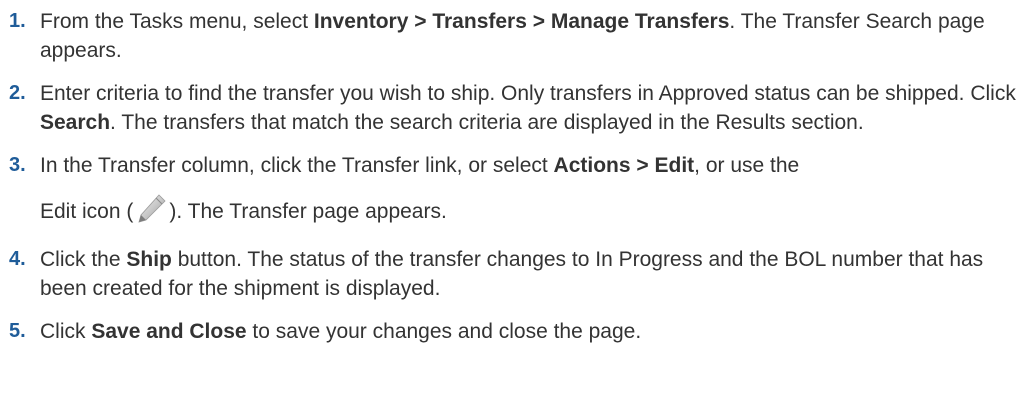  I want to click on menu-path: Actions > Edit, so click(624, 165).